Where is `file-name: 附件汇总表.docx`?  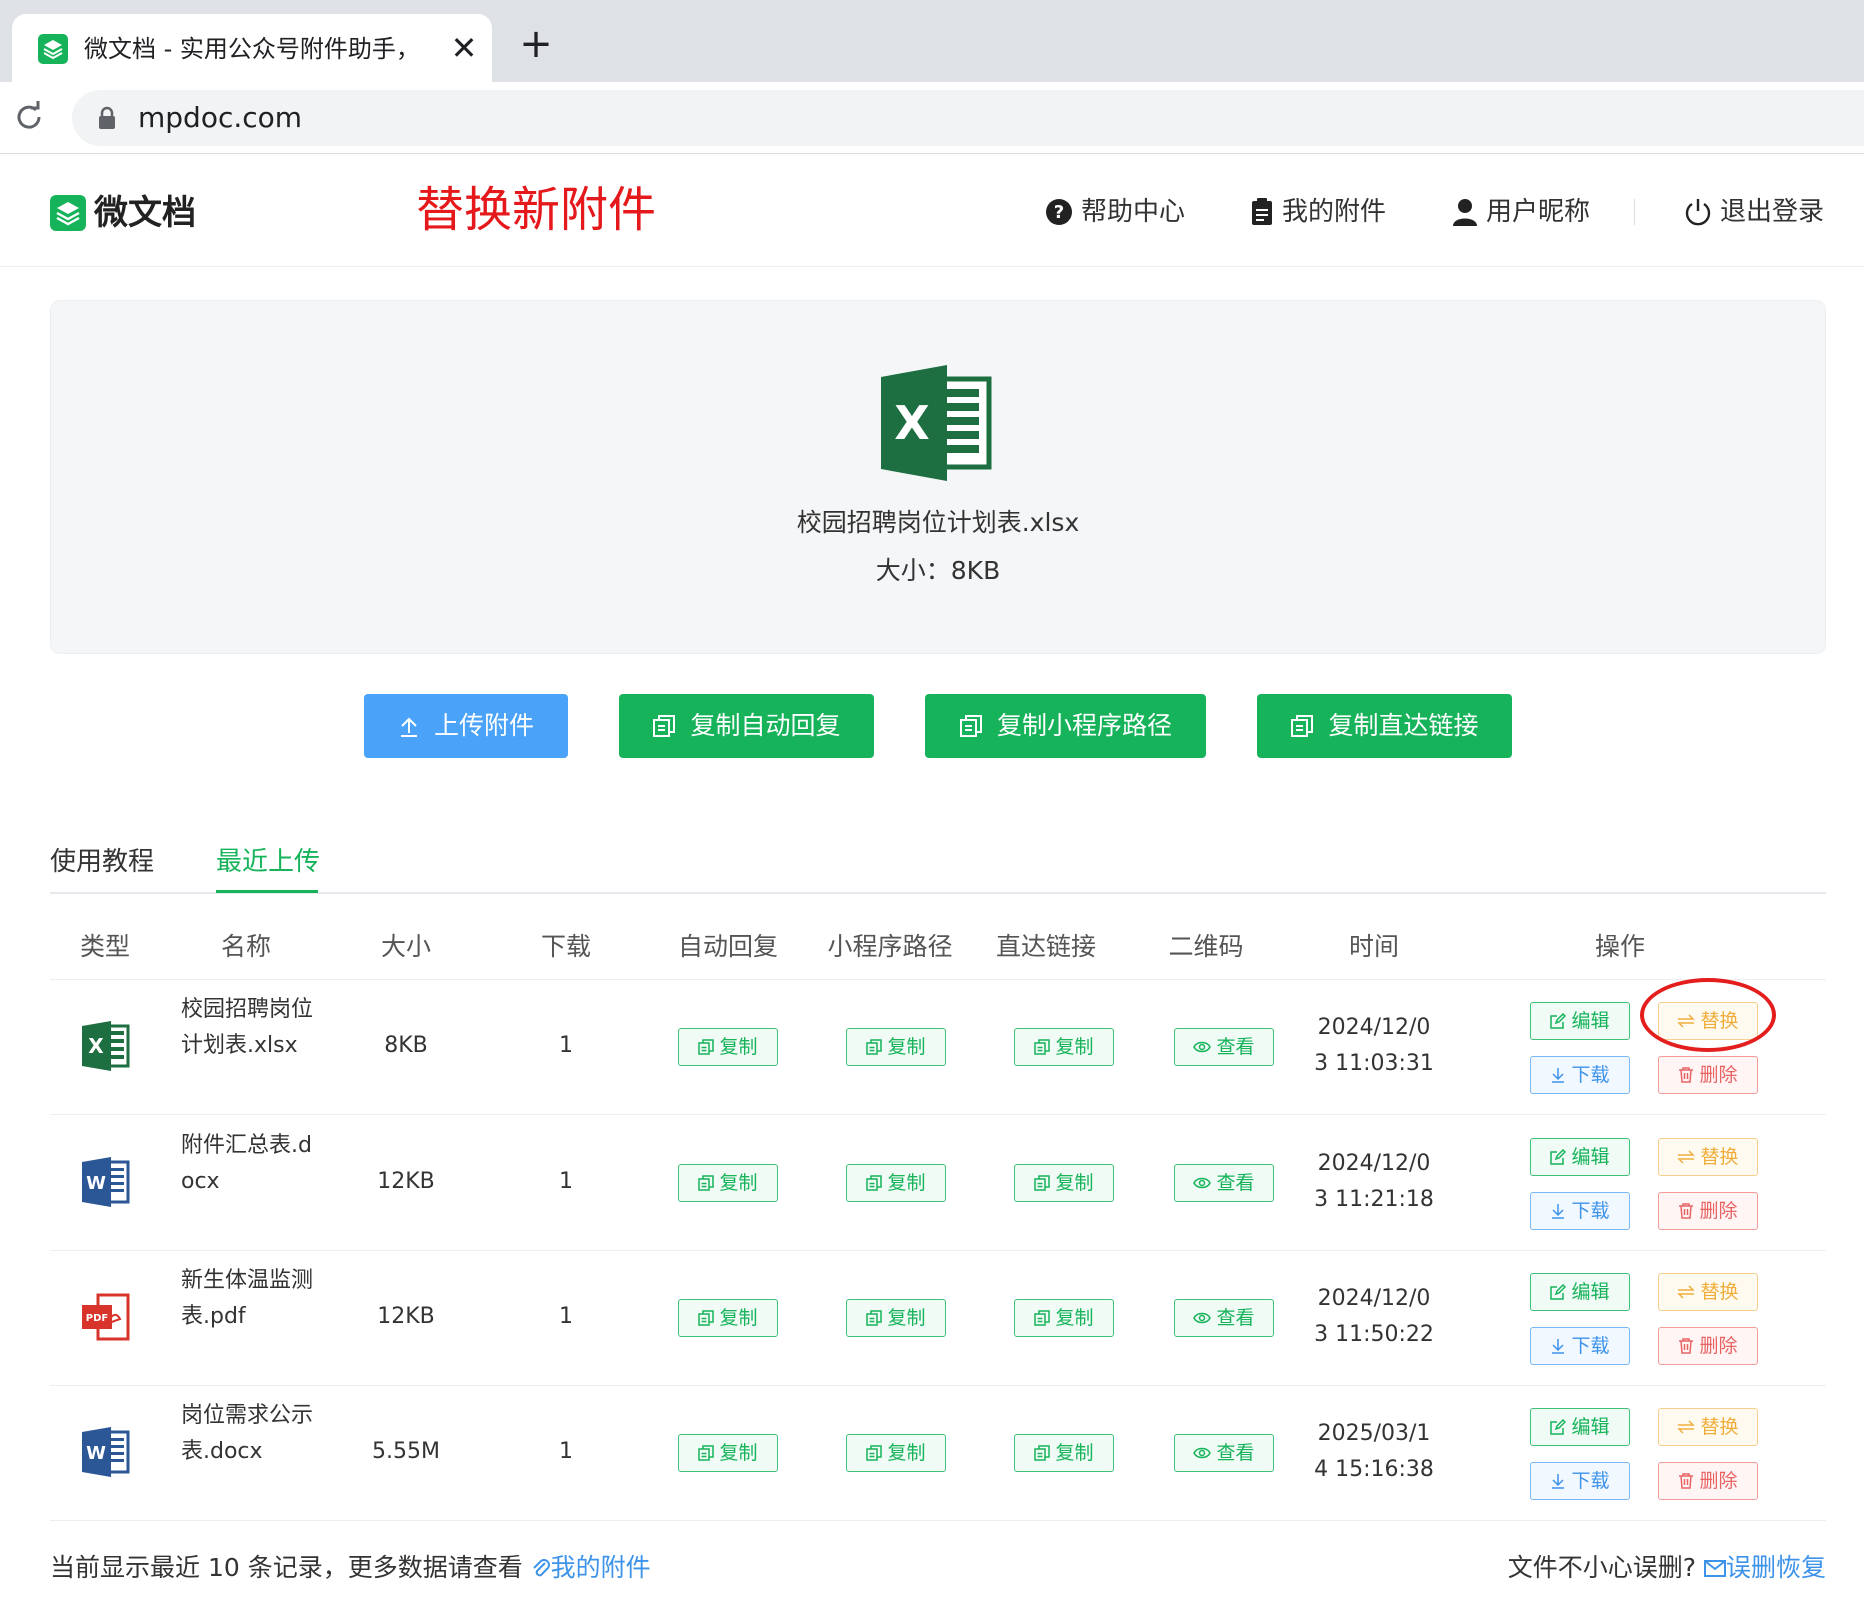
file-name: 附件汇总表.docx is located at coordinates (250, 1164).